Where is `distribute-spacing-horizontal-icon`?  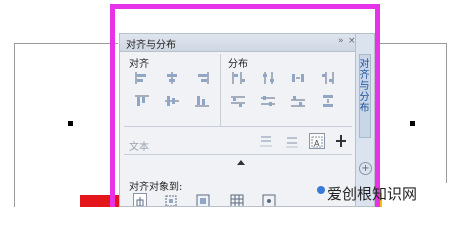
distribute-spacing-horizontal-icon is located at coordinates (298, 78).